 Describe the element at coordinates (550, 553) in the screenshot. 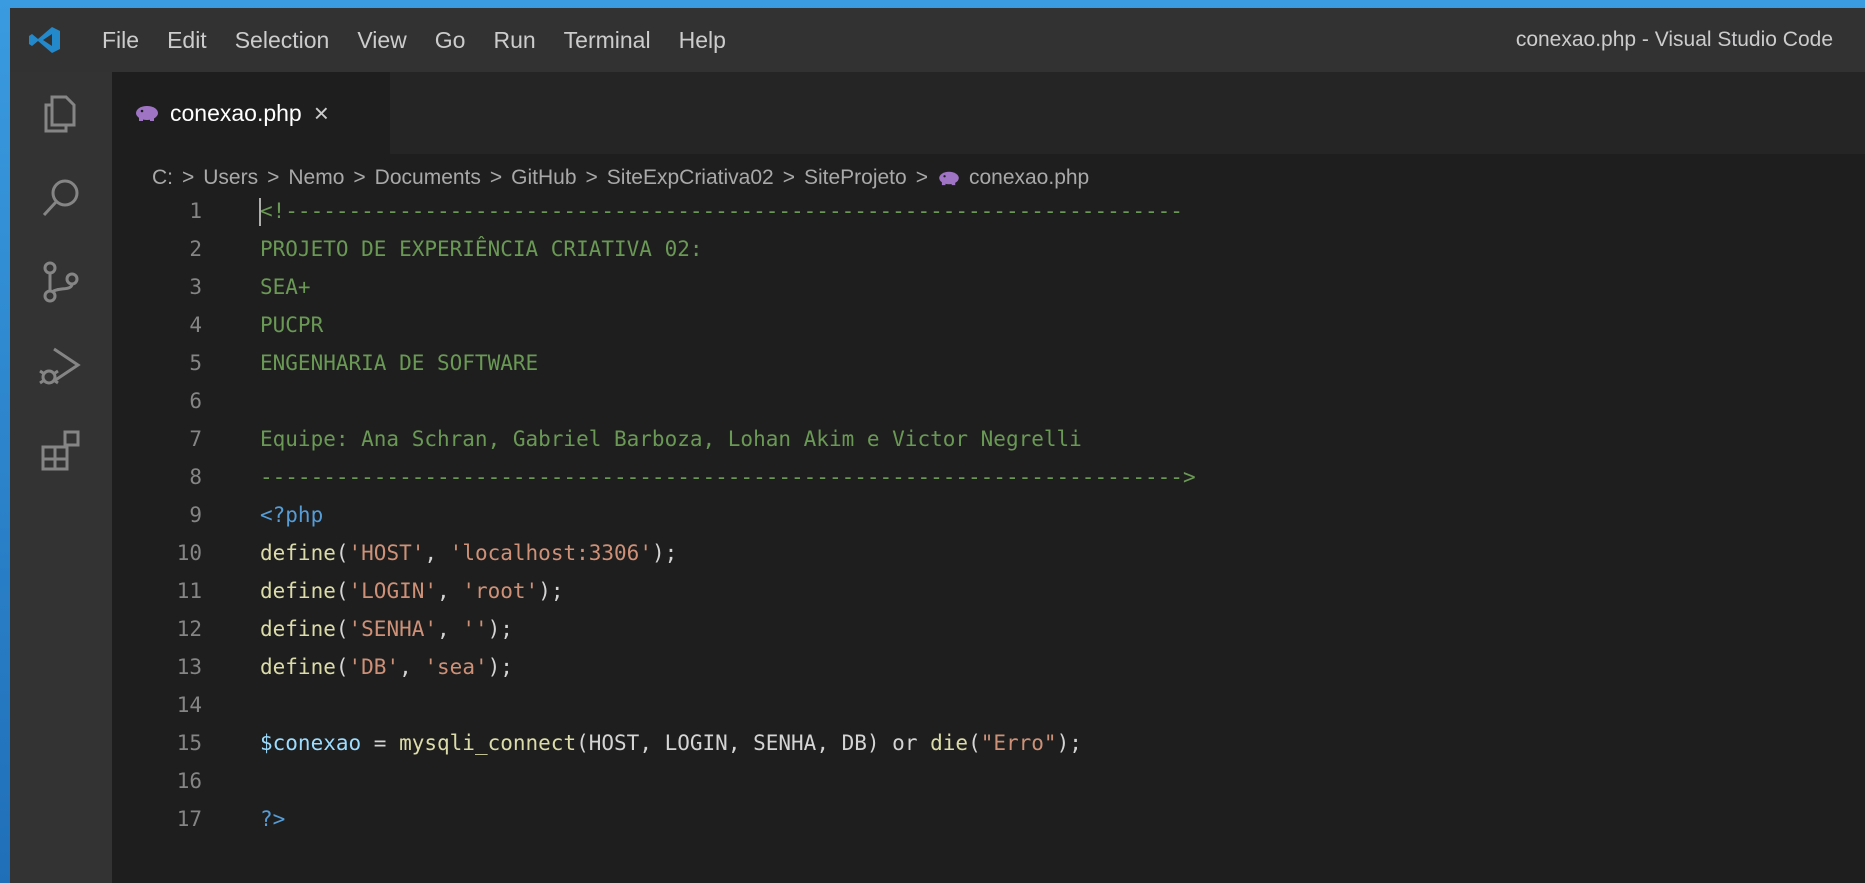

I see `code-token: 'localhost:3306'` at that location.